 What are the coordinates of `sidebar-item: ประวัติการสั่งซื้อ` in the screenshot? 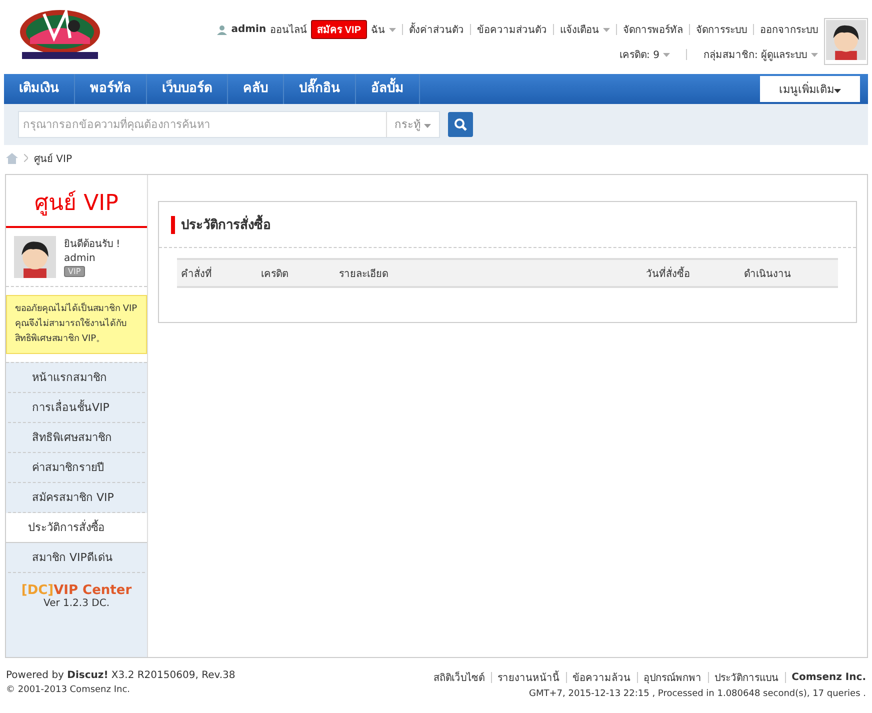 It's located at (76, 528).